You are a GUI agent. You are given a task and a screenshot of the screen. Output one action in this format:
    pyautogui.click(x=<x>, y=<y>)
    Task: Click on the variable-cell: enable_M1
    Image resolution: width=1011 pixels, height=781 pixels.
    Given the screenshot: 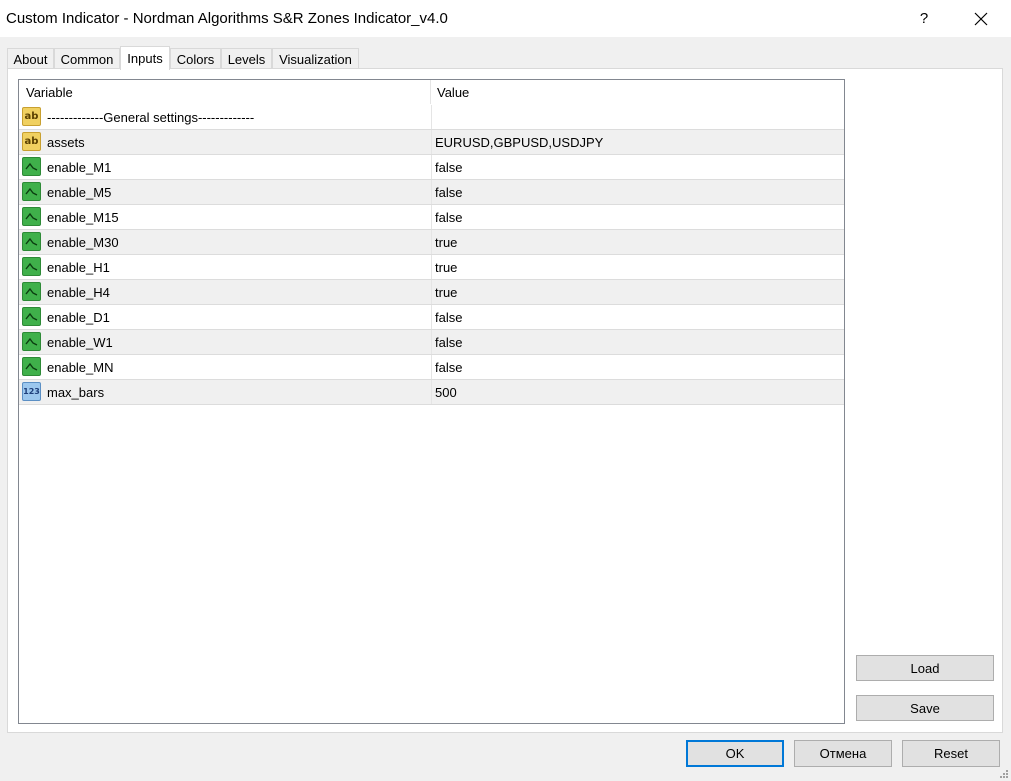 What is the action you would take?
    pyautogui.click(x=79, y=167)
    